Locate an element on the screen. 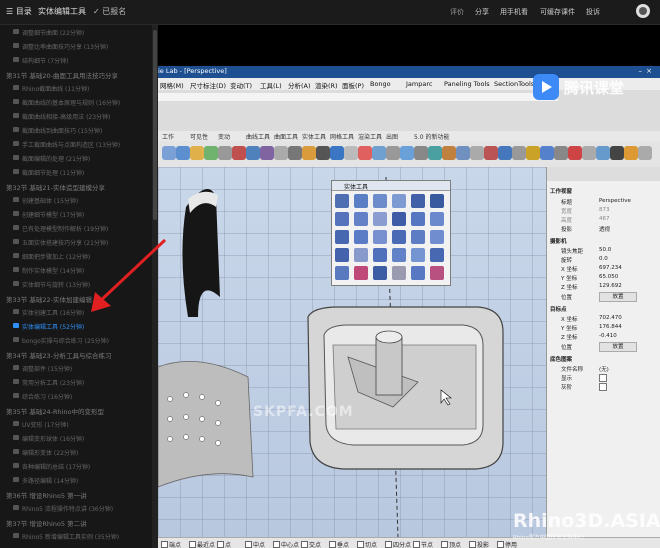 The image size is (660, 548). menu-item: 分析(A) is located at coordinates (299, 85).